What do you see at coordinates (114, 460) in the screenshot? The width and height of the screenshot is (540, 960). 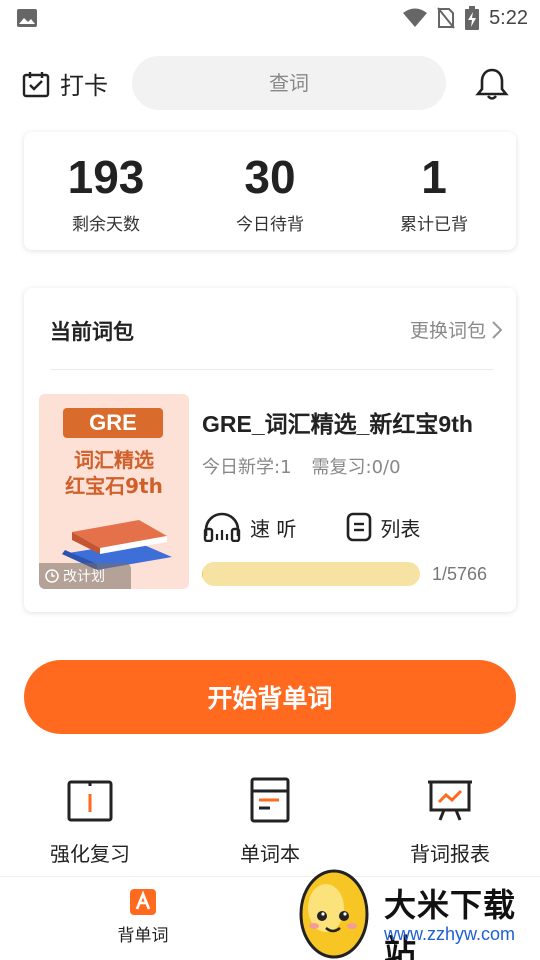 I see `cover-title-line1: 词汇精选` at bounding box center [114, 460].